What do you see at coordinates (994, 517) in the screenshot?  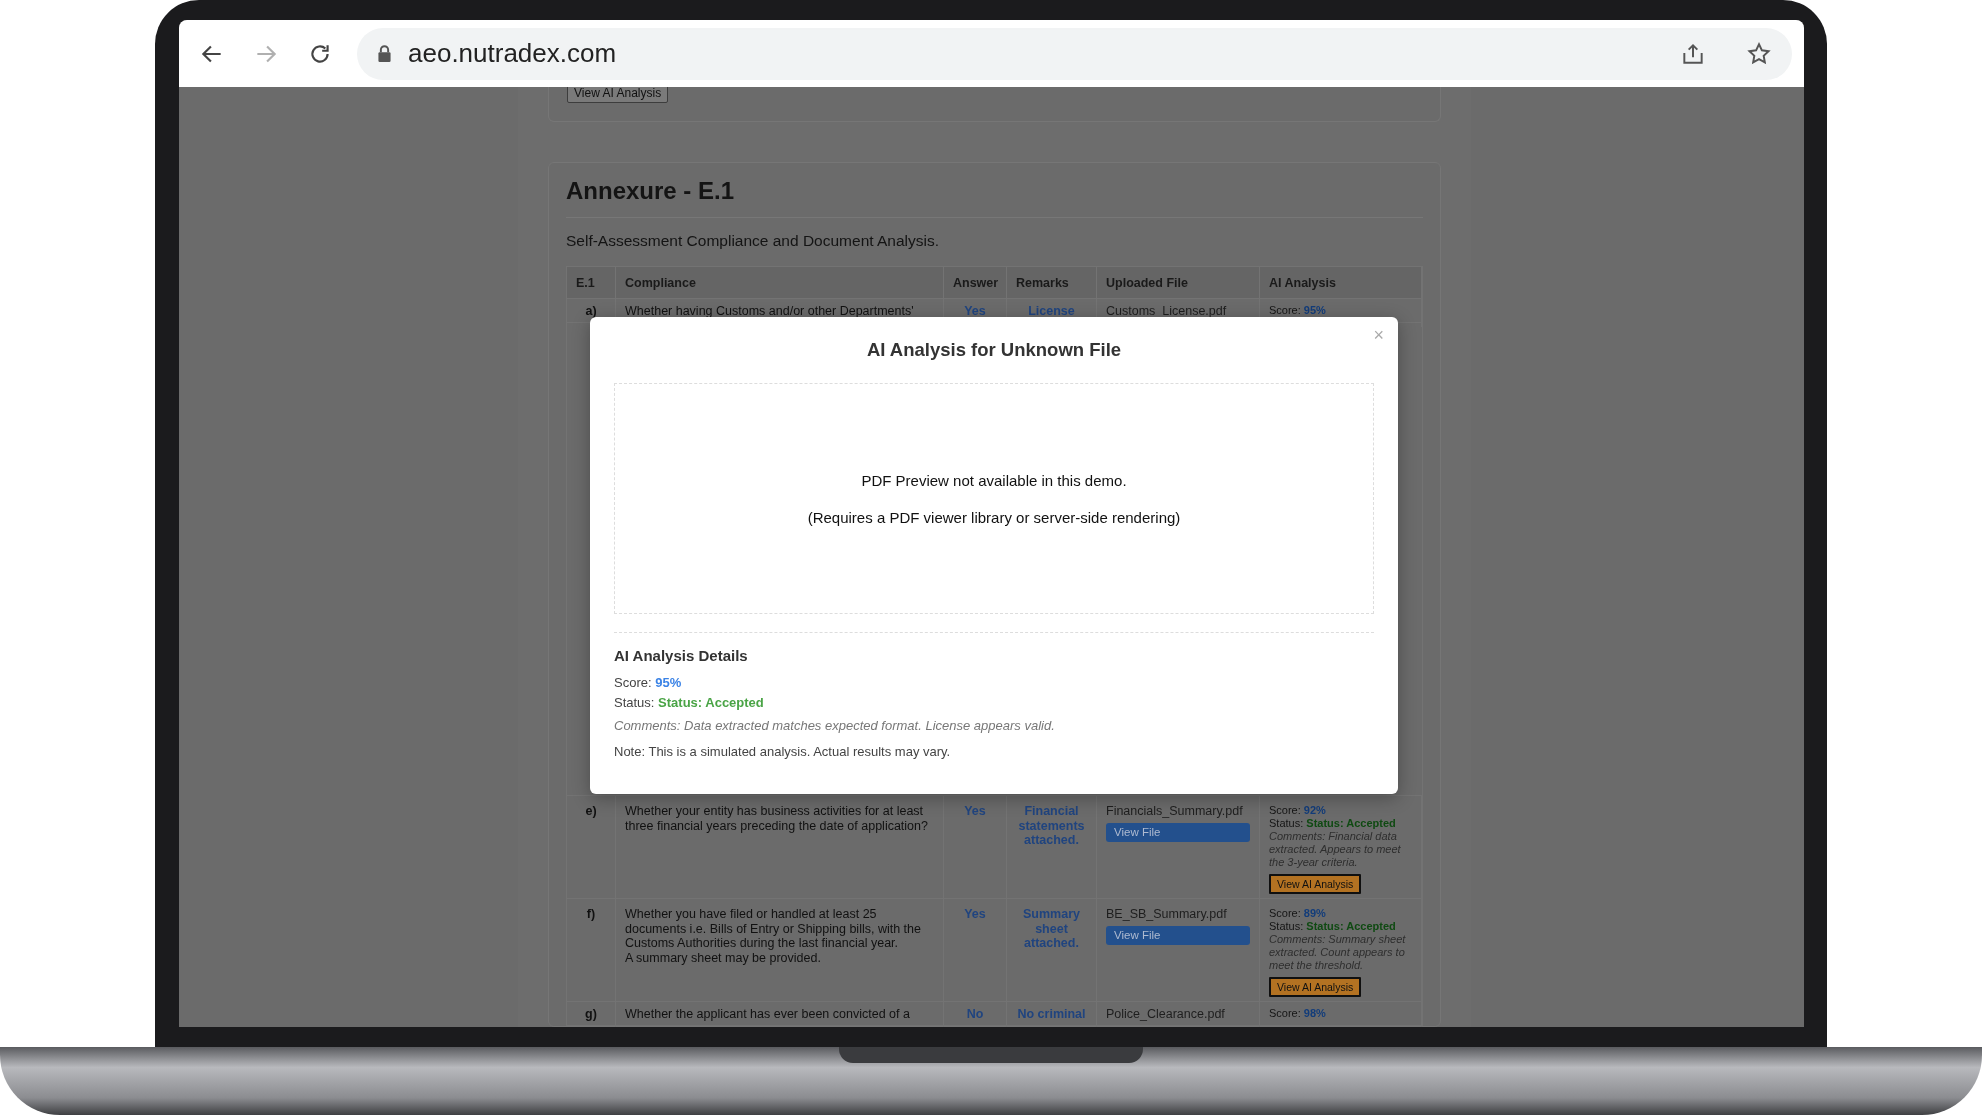 I see `preview-message: (Requires a PDF viewer library or server-side rendering)` at bounding box center [994, 517].